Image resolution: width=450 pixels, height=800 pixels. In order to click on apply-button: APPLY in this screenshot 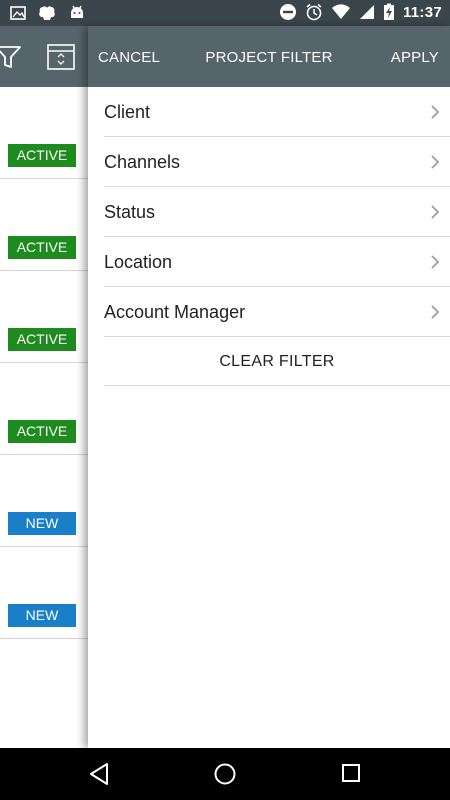, I will do `click(415, 57)`.